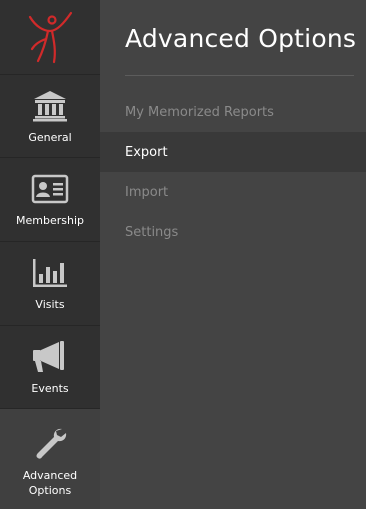 This screenshot has height=509, width=366. I want to click on wrench-icon, so click(50, 444).